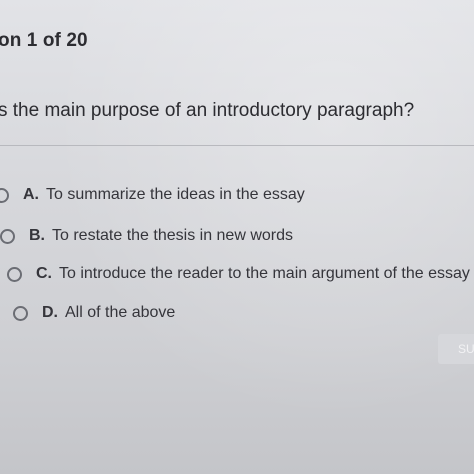 This screenshot has width=474, height=474. I want to click on radio-button-a, so click(4, 195).